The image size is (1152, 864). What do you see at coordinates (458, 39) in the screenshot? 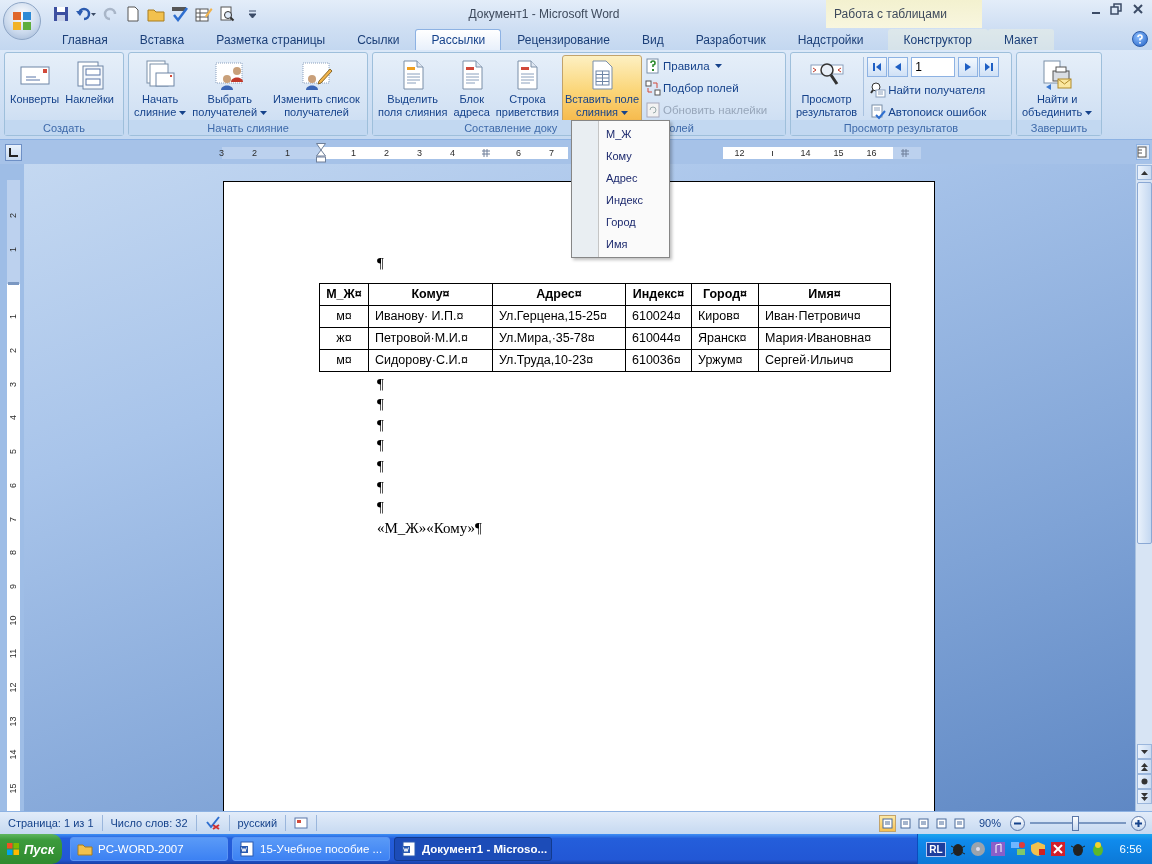
I see `ribbon-tab: Рассылки` at bounding box center [458, 39].